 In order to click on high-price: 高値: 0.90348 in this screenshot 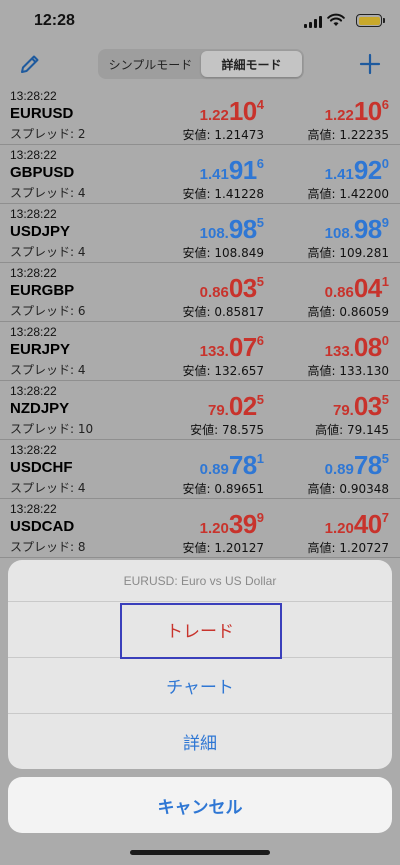, I will do `click(348, 489)`.